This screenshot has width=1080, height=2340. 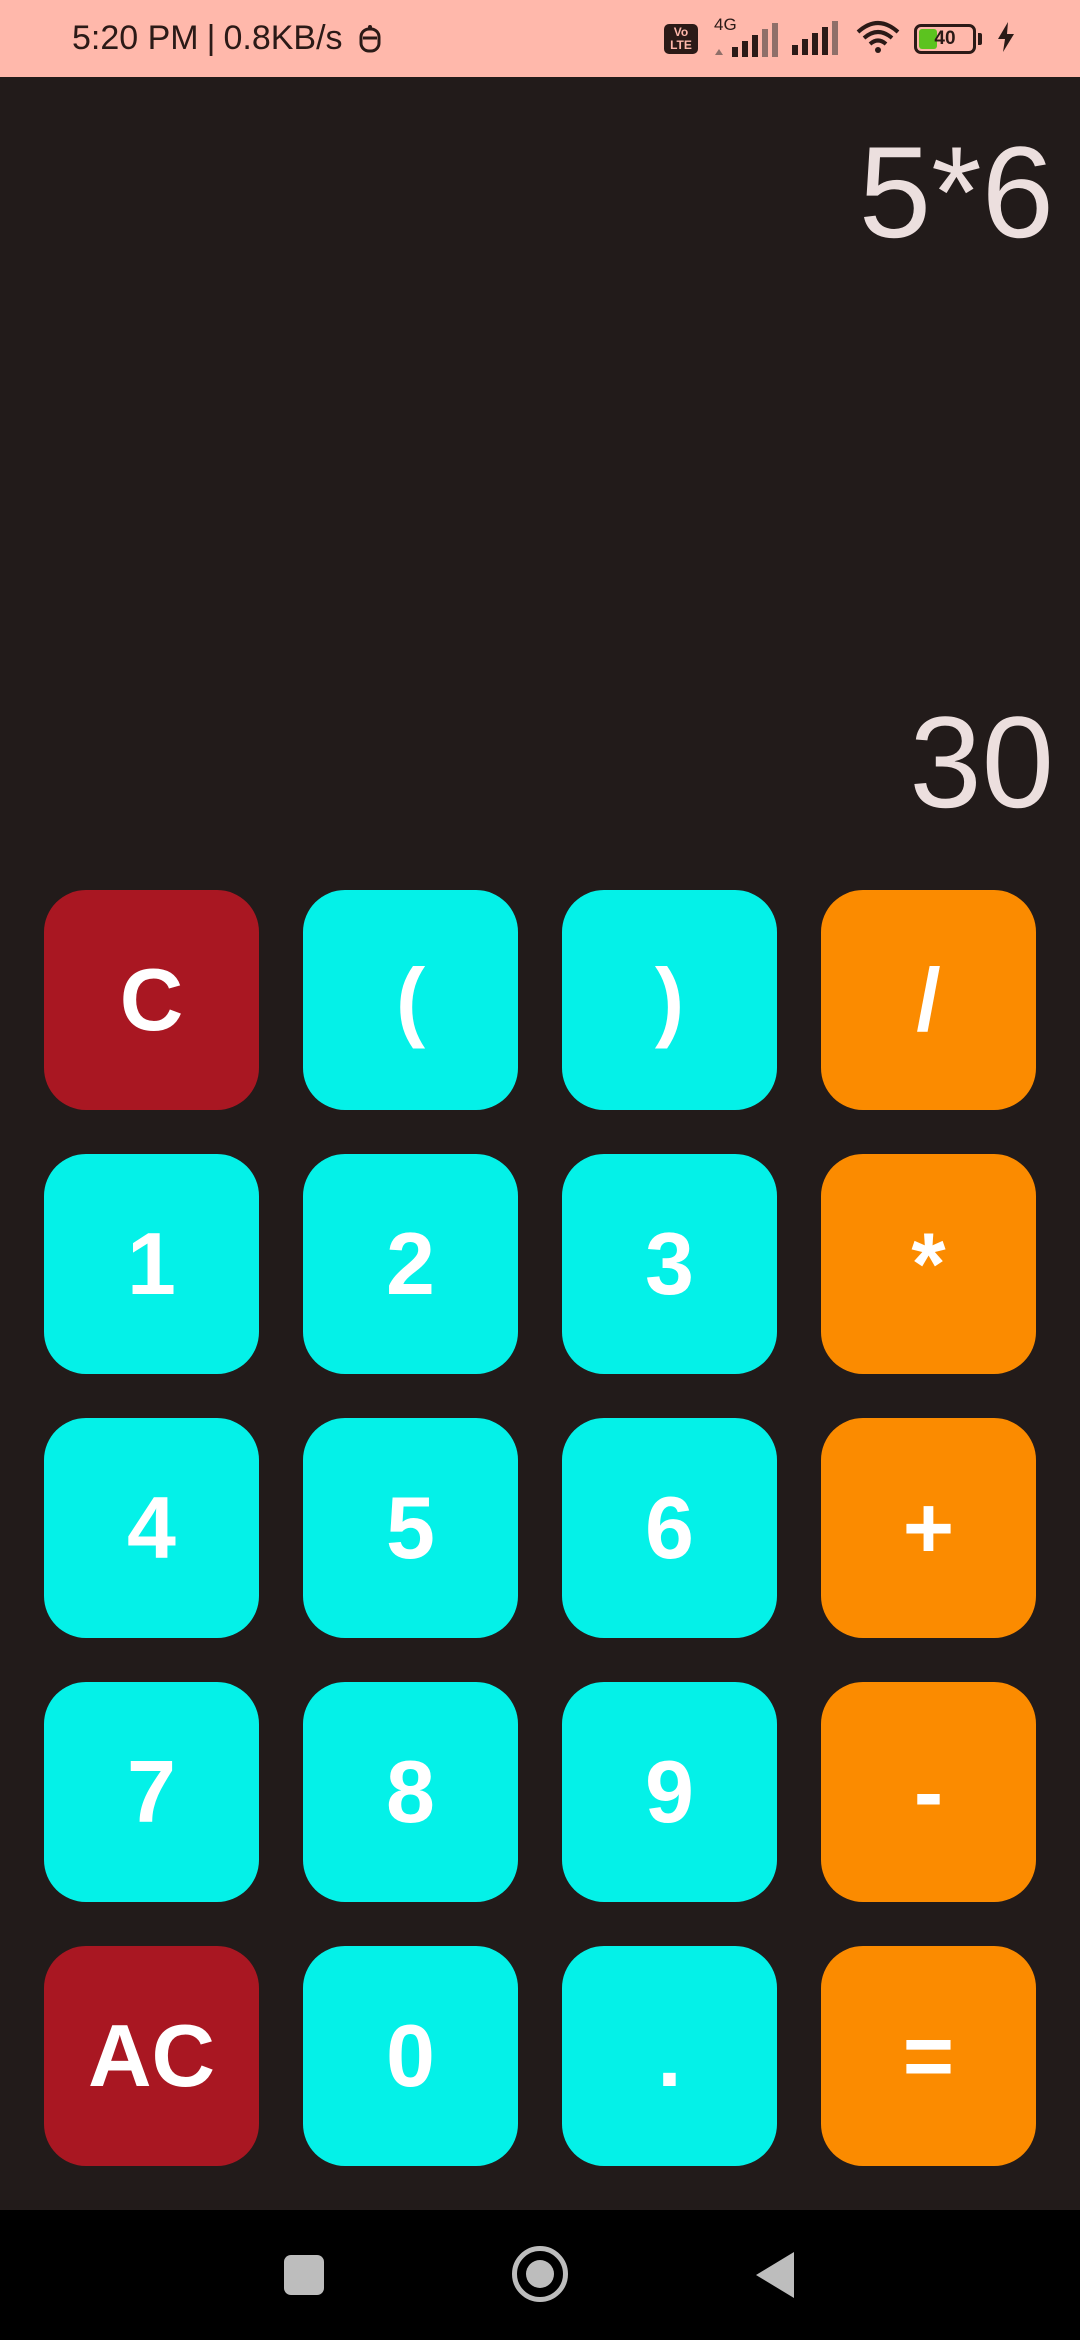 I want to click on recents-icon, so click(x=304, y=2275).